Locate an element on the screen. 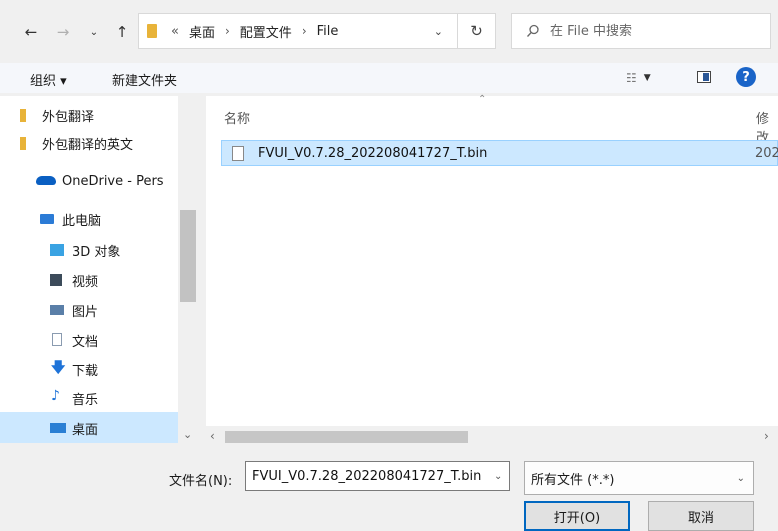 The width and height of the screenshot is (778, 531). breadcrumb-config: 配置文件 is located at coordinates (266, 31).